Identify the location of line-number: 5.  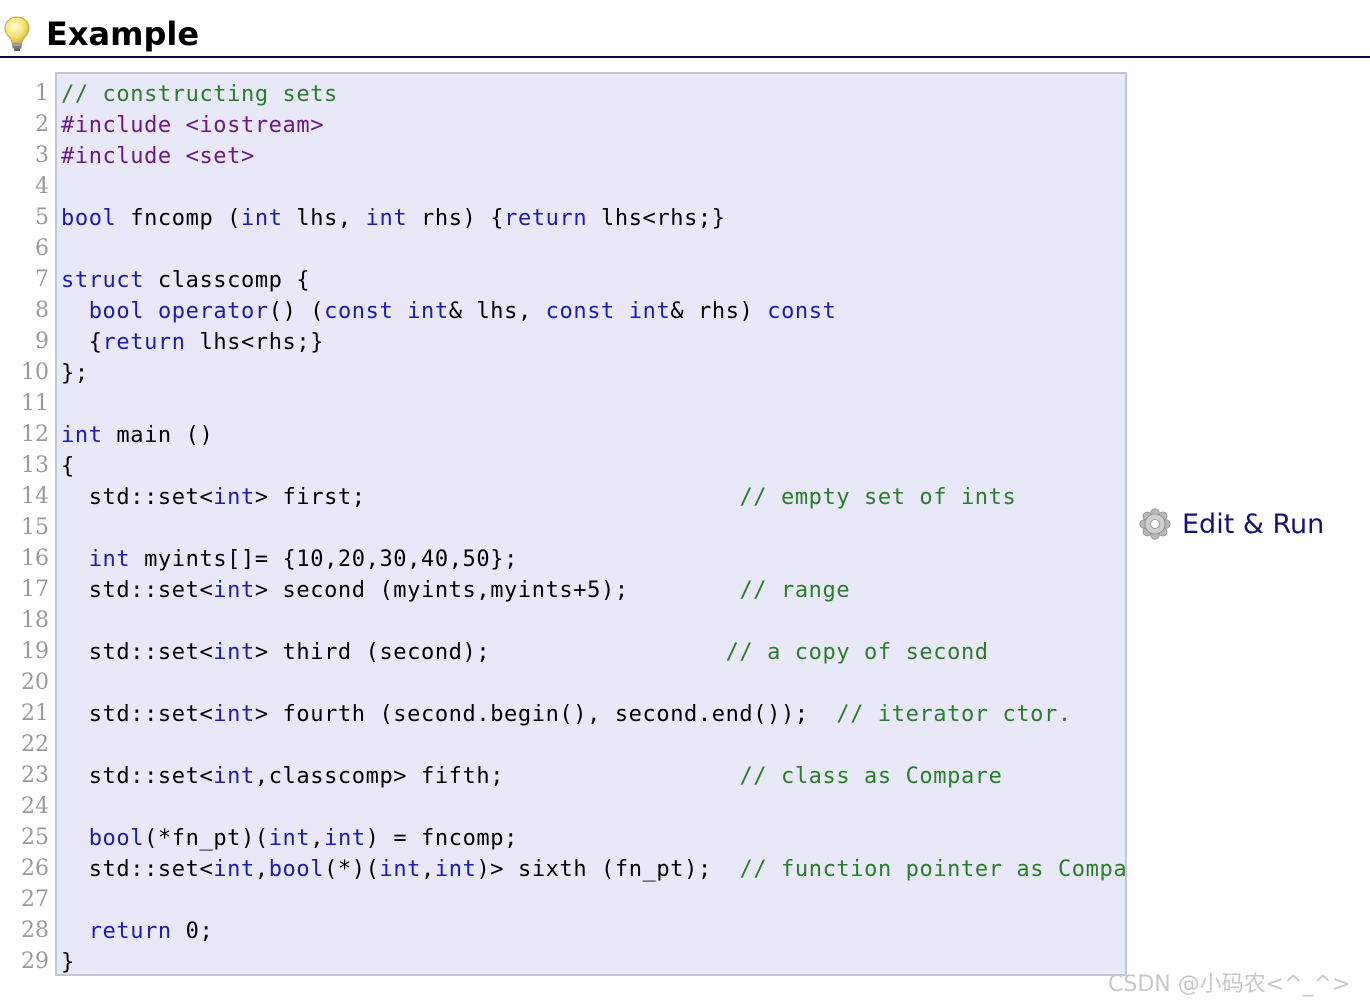
(42, 217).